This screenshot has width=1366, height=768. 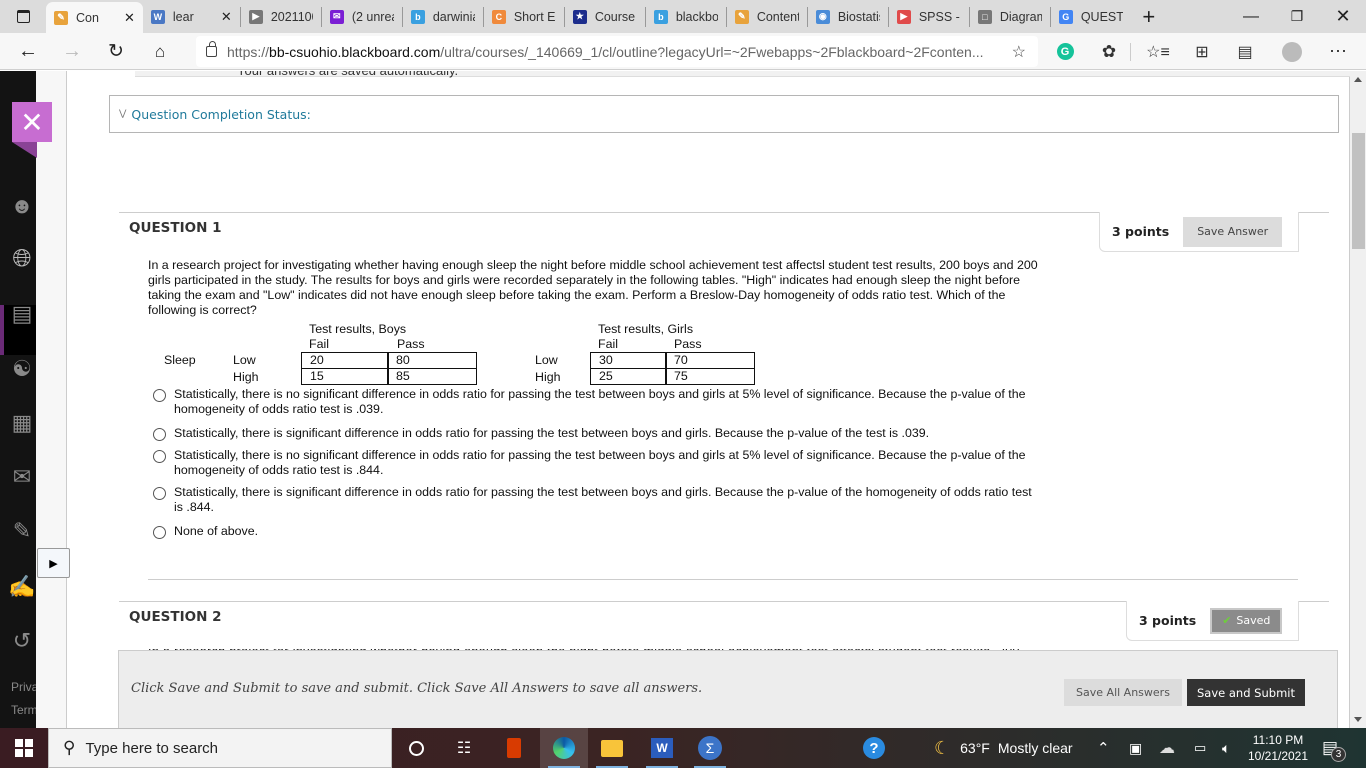 I want to click on browser-tab: ✉ (2 unreac, so click(x=362, y=16).